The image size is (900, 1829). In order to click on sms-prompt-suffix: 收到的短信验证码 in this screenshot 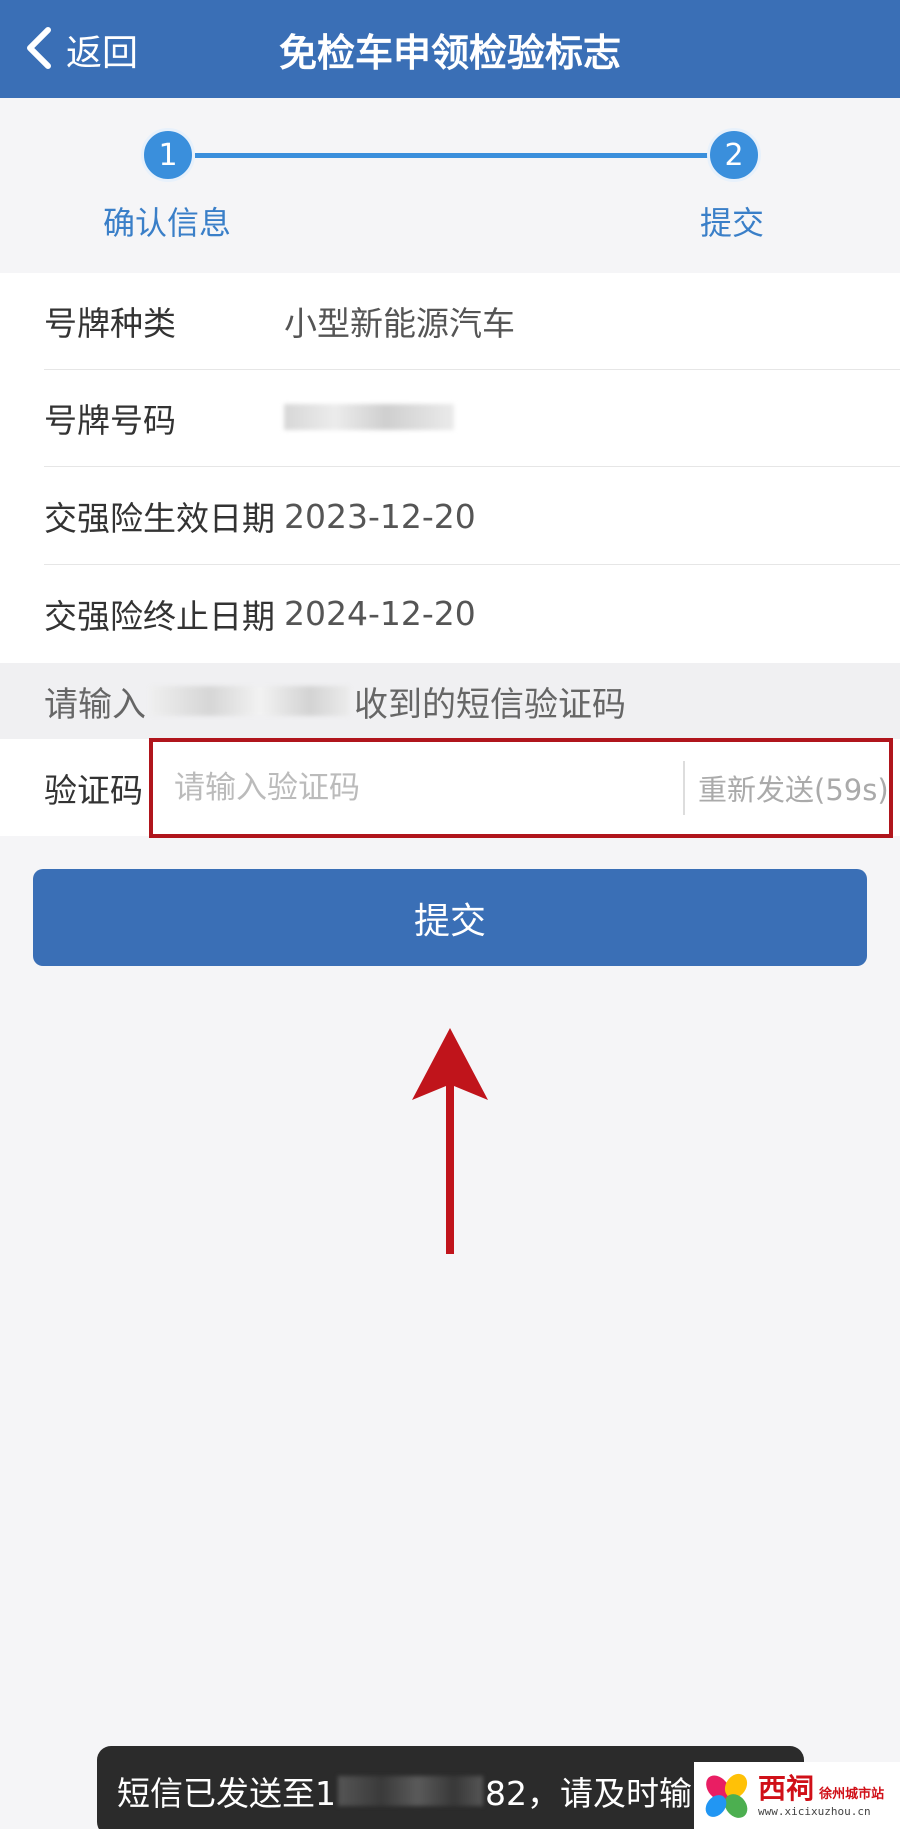, I will do `click(490, 704)`.